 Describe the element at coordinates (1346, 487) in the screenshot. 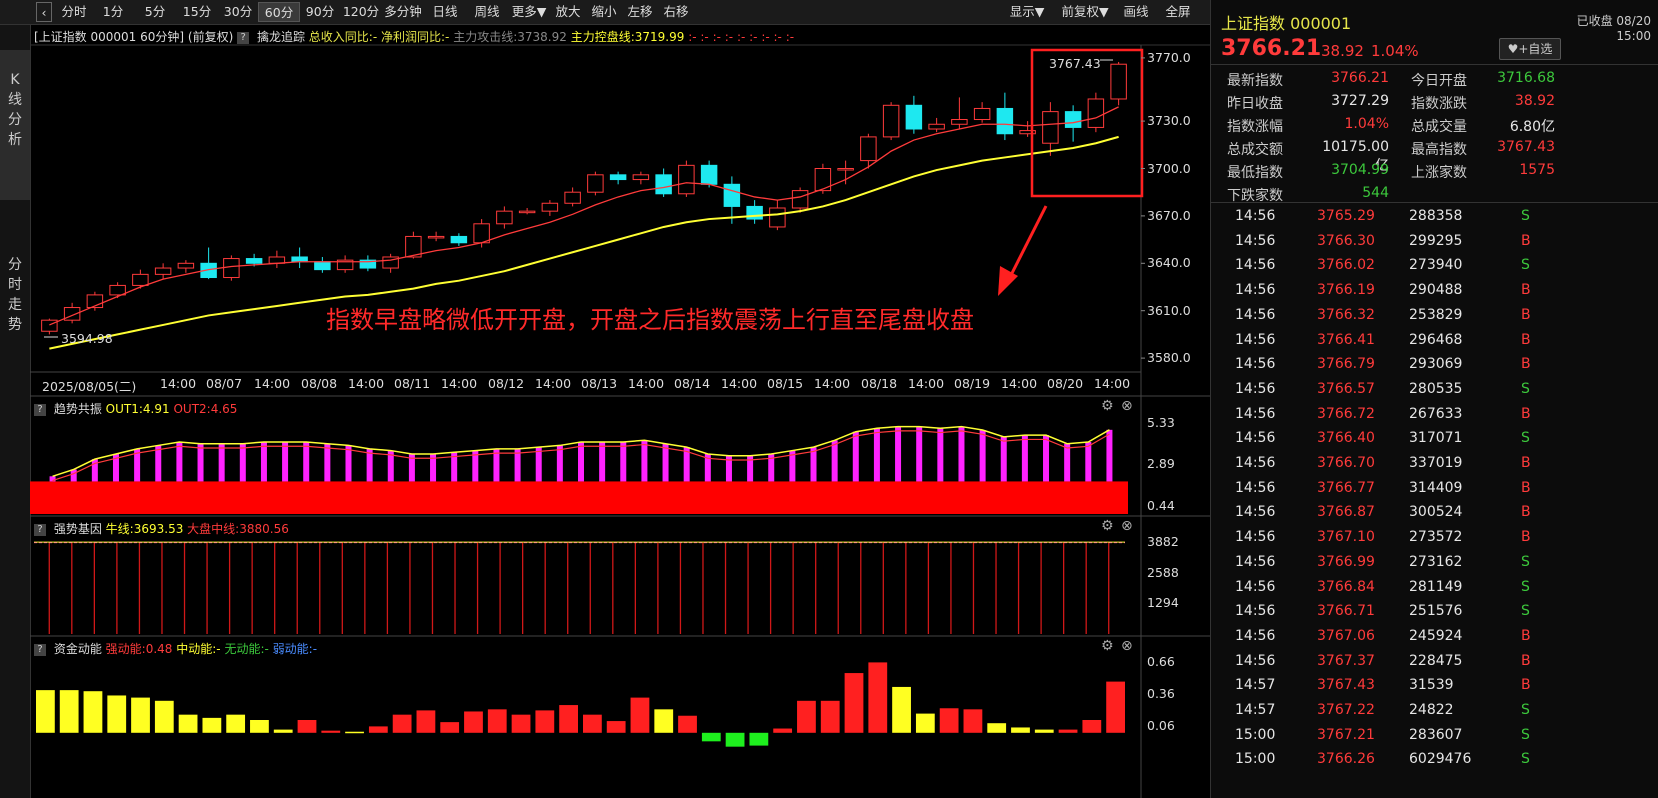

I see `tick-price: 3766.77` at that location.